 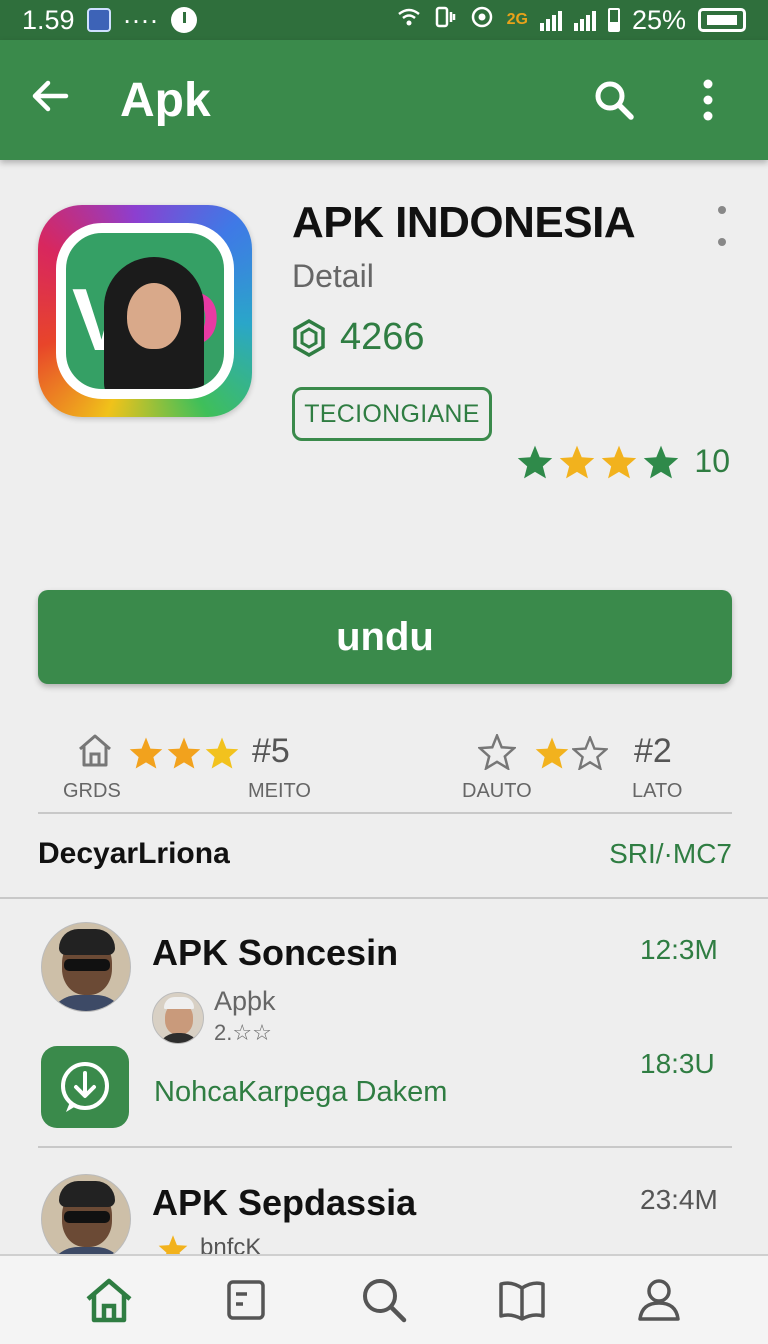 I want to click on status-bar: 1.59 ···· 2G 25%, so click(x=384, y=20).